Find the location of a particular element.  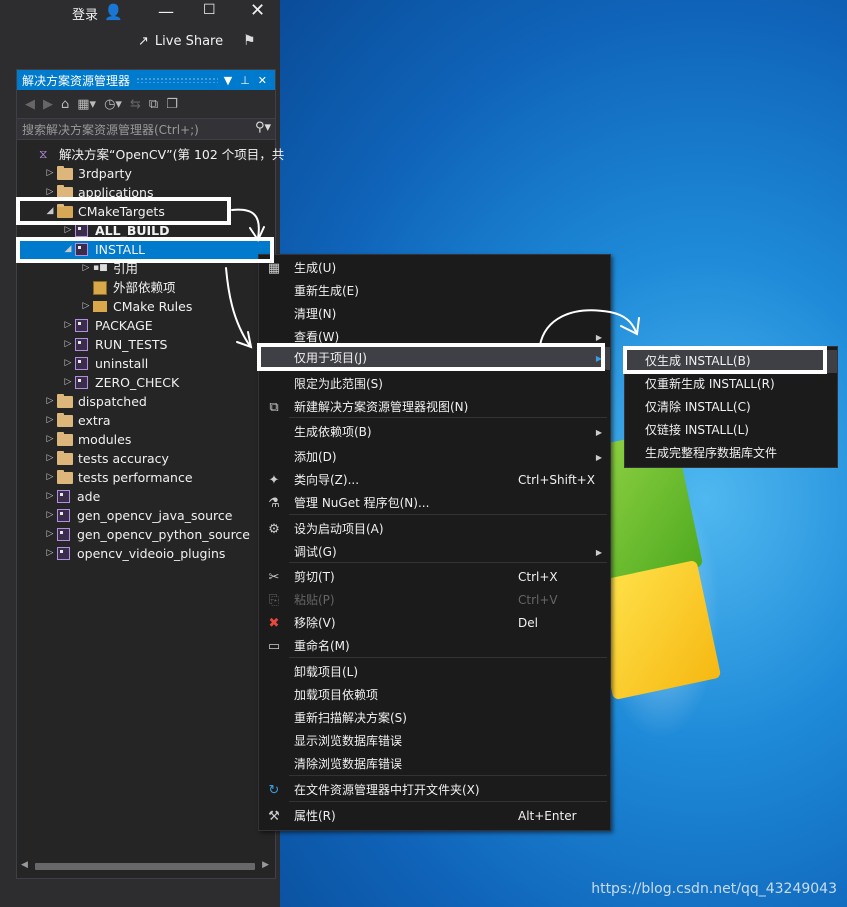

context-menu-item: 卸载项目(L) is located at coordinates (434, 672).